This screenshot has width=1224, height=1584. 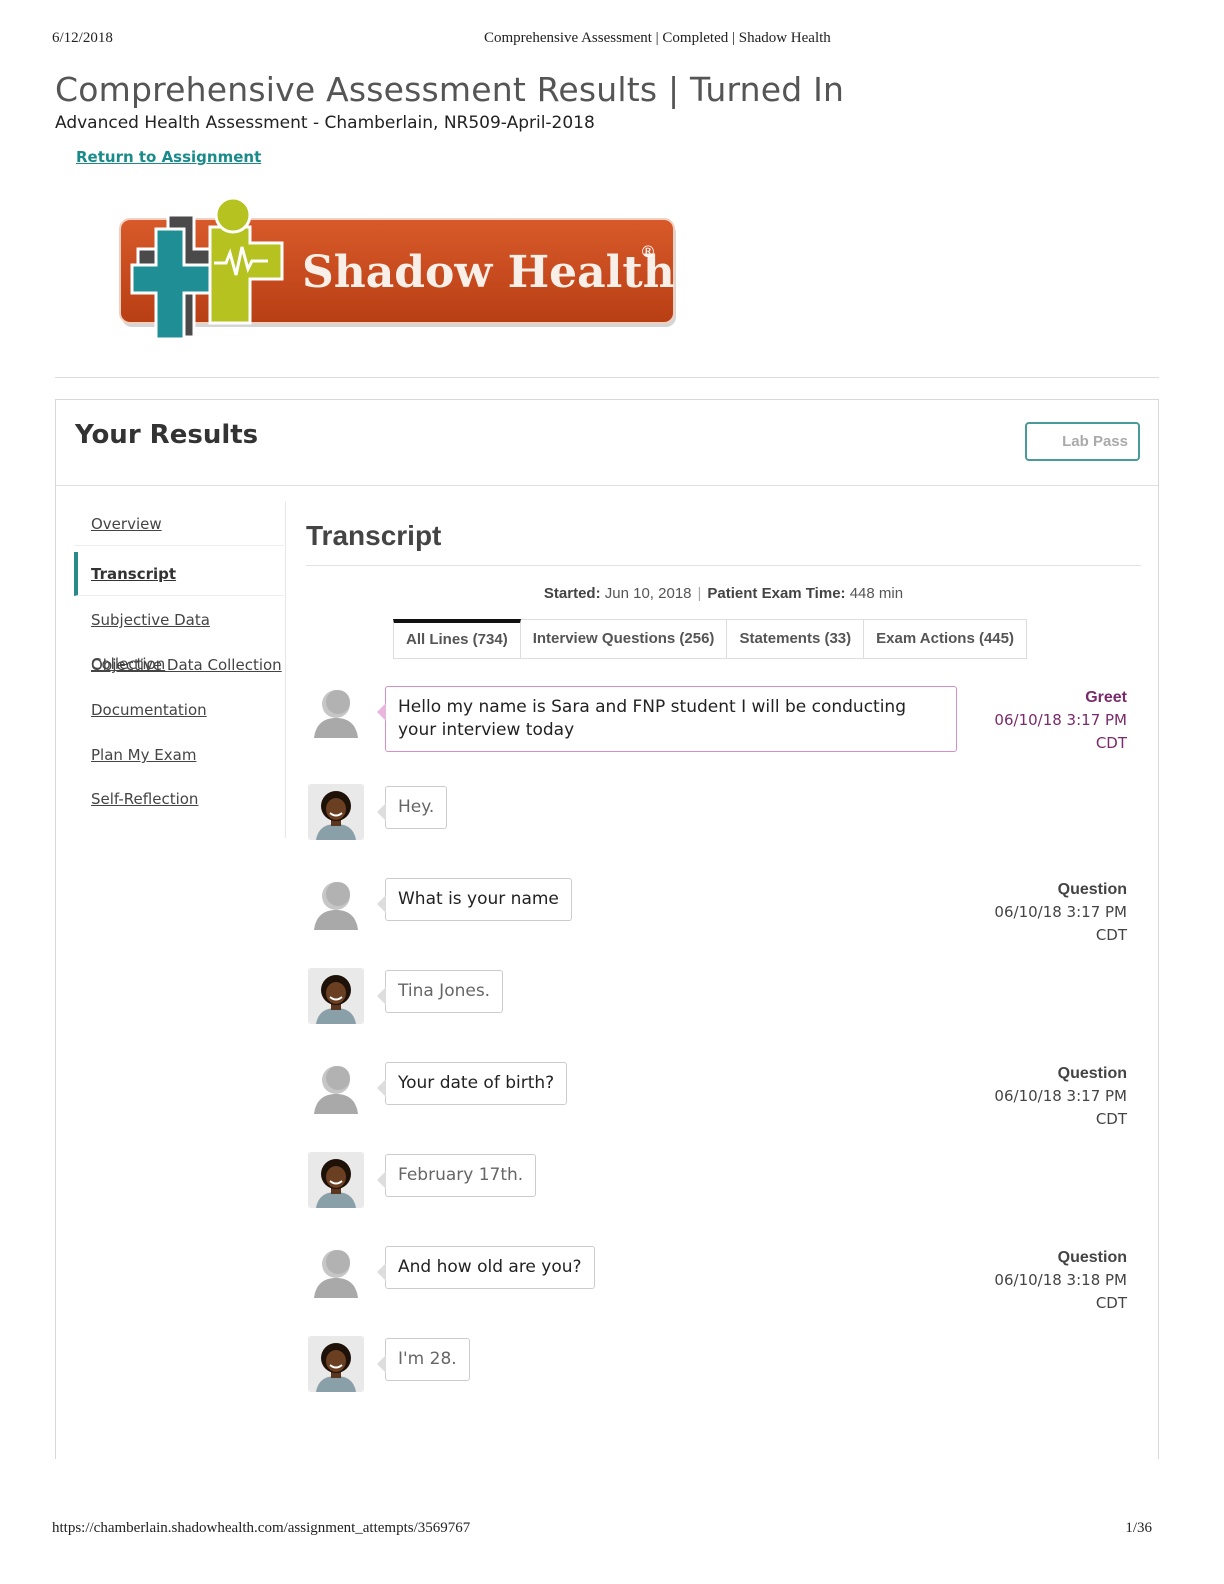 What do you see at coordinates (1106, 697) in the screenshot?
I see `message-type: Greet` at bounding box center [1106, 697].